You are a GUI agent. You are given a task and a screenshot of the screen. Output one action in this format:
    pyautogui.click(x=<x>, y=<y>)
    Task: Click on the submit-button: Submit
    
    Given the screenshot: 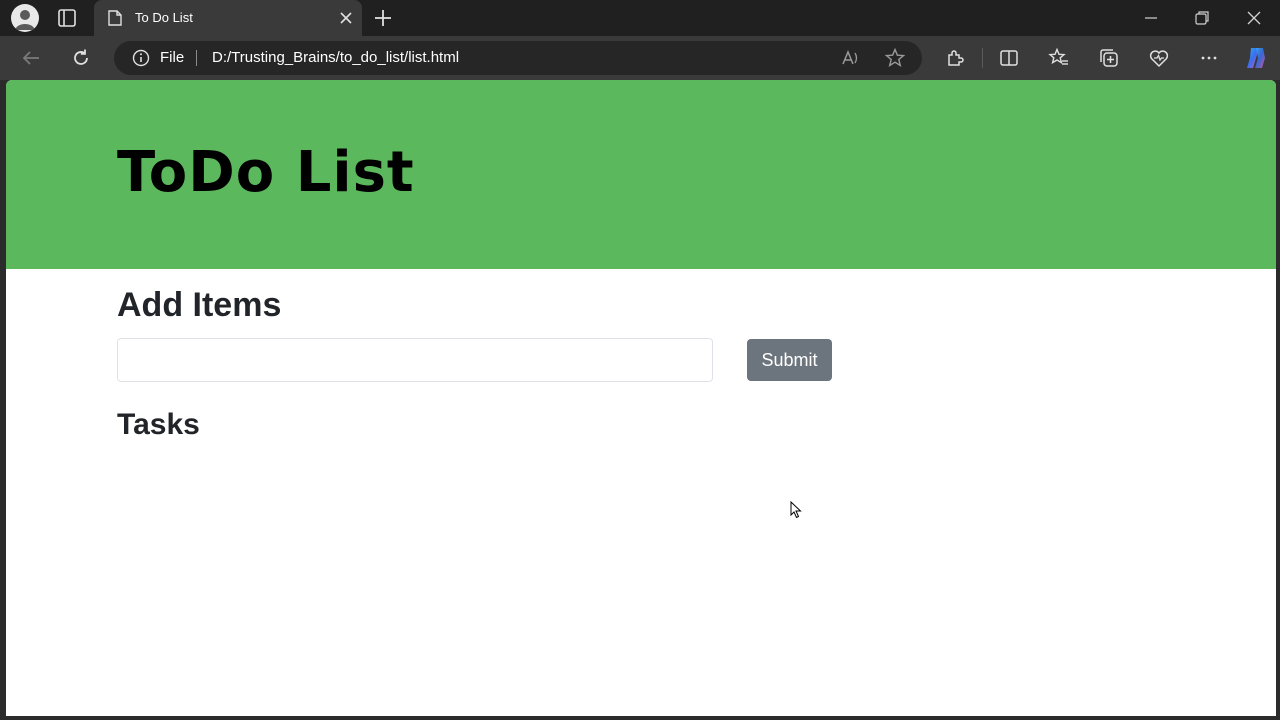 What is the action you would take?
    pyautogui.click(x=789, y=360)
    